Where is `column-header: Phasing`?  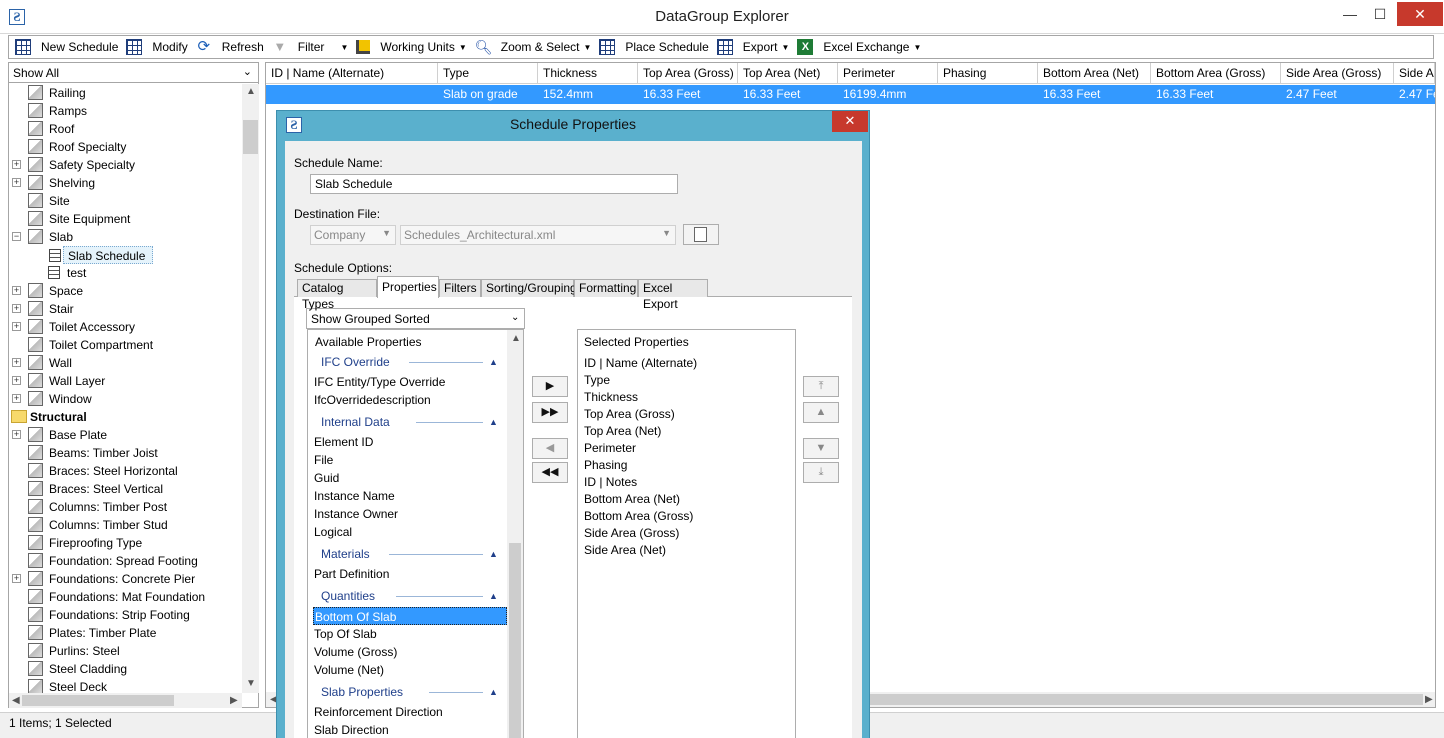
column-header: Phasing is located at coordinates (988, 73).